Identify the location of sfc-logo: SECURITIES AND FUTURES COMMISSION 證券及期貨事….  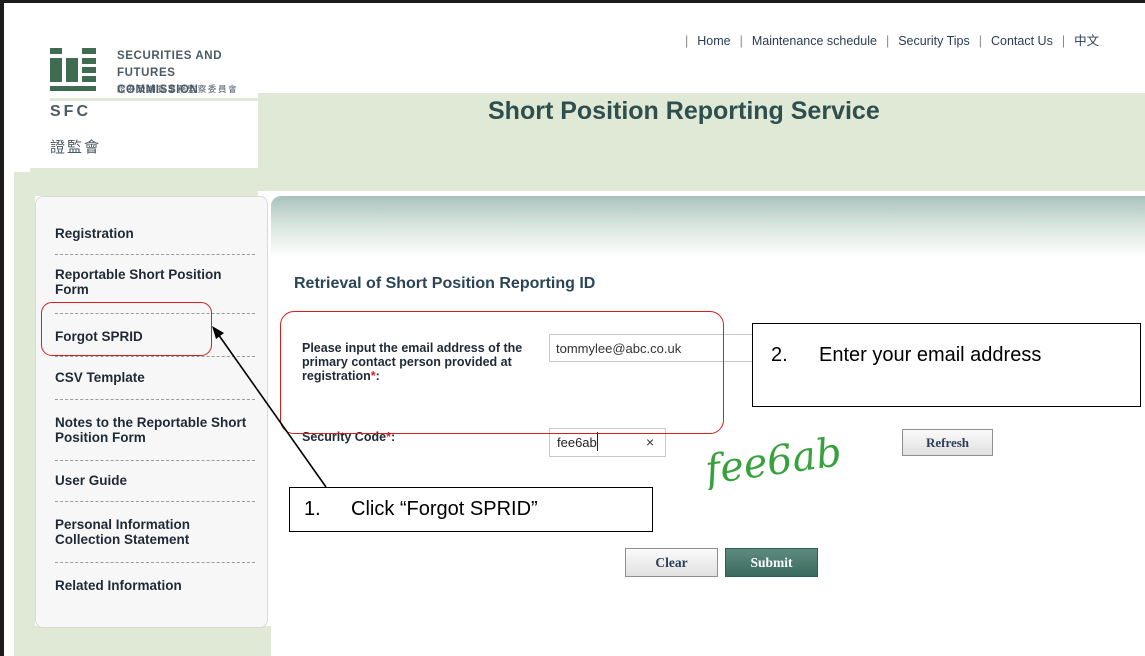
(144, 104).